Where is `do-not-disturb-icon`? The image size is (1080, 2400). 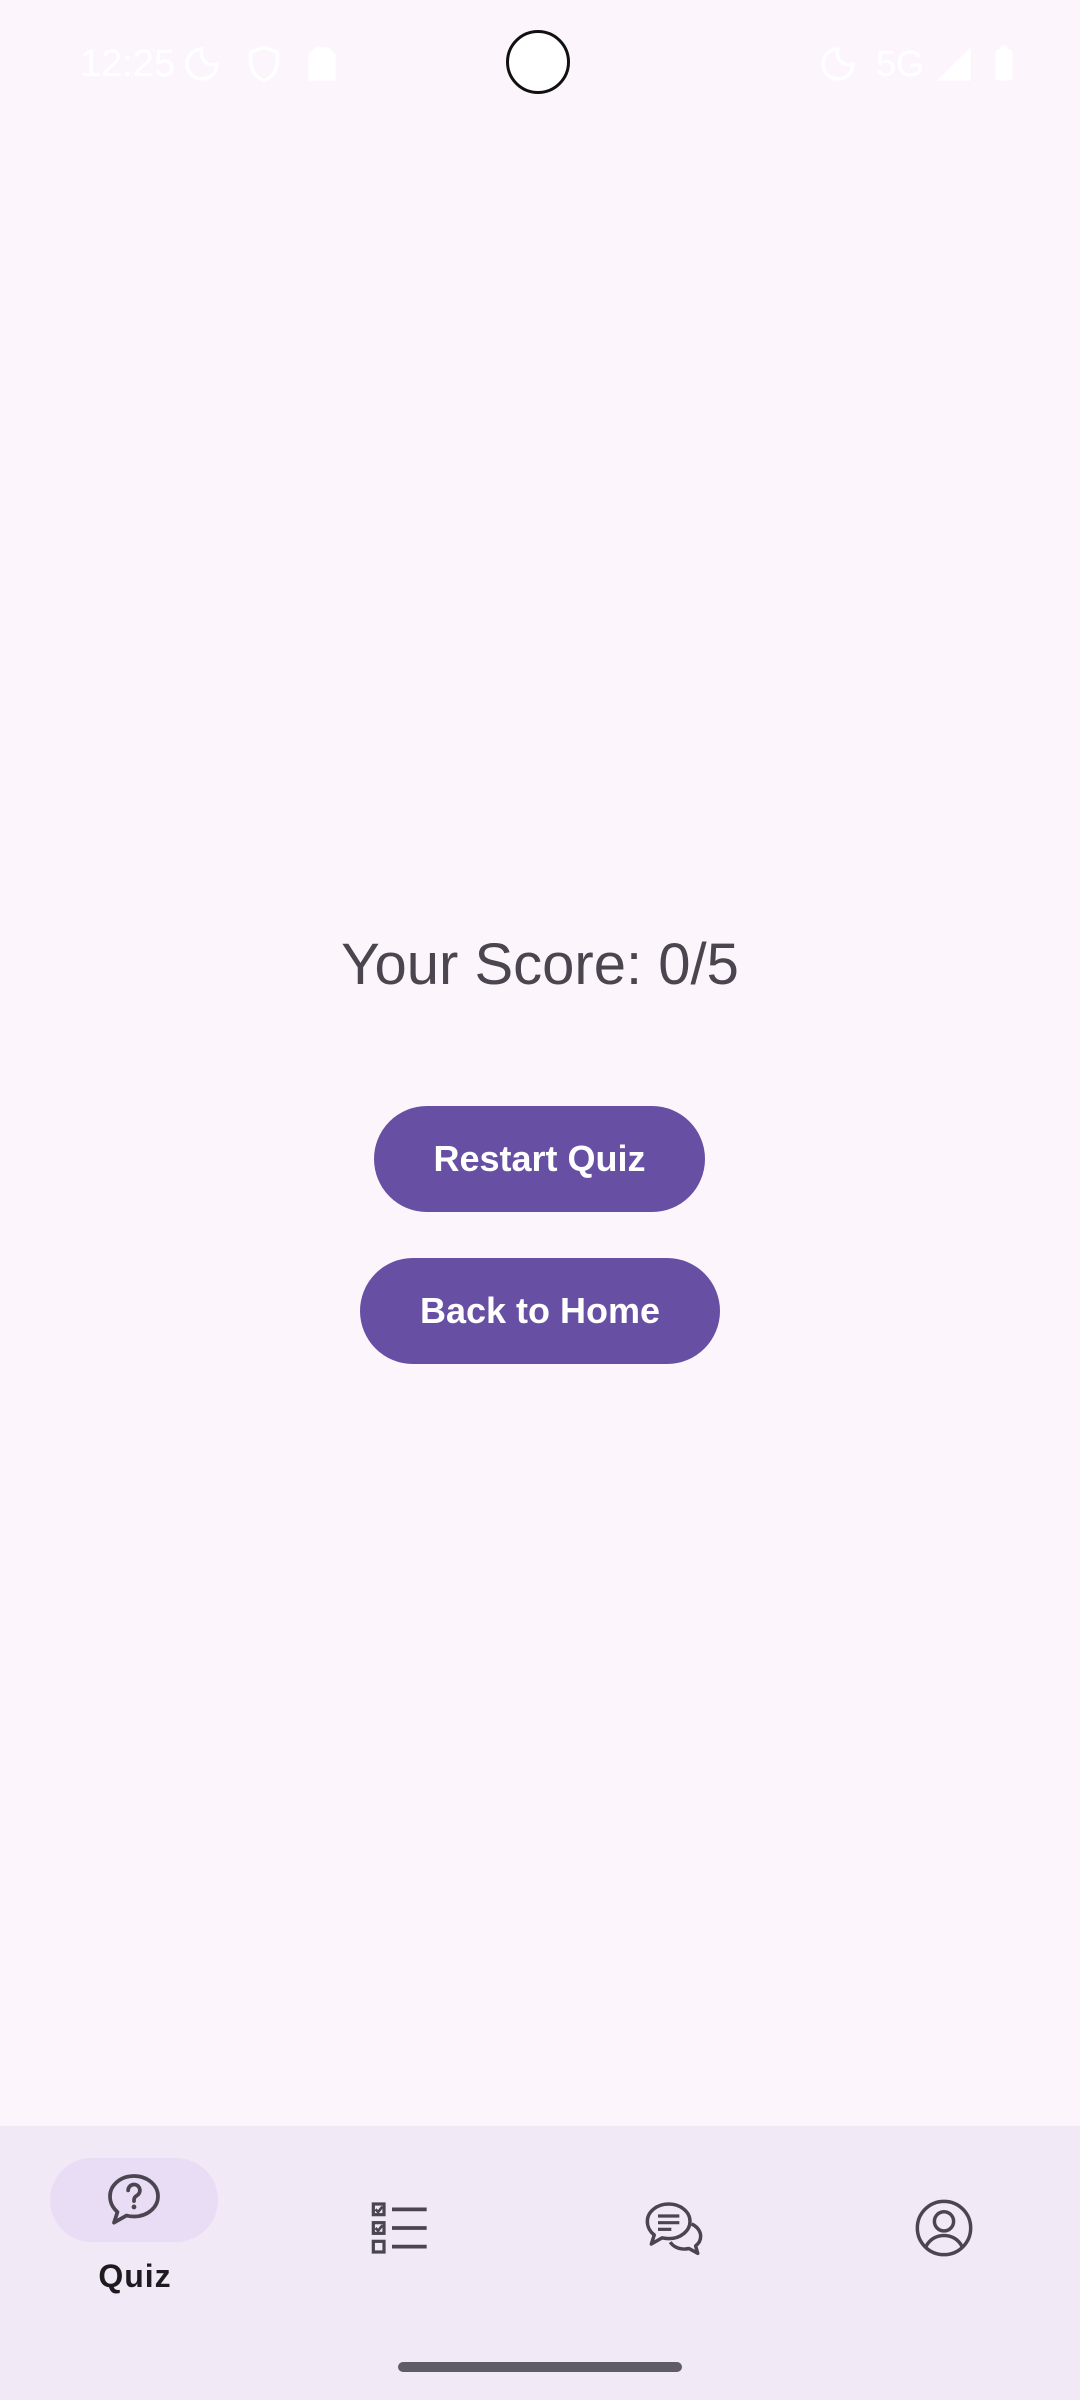
do-not-disturb-icon is located at coordinates (202, 64).